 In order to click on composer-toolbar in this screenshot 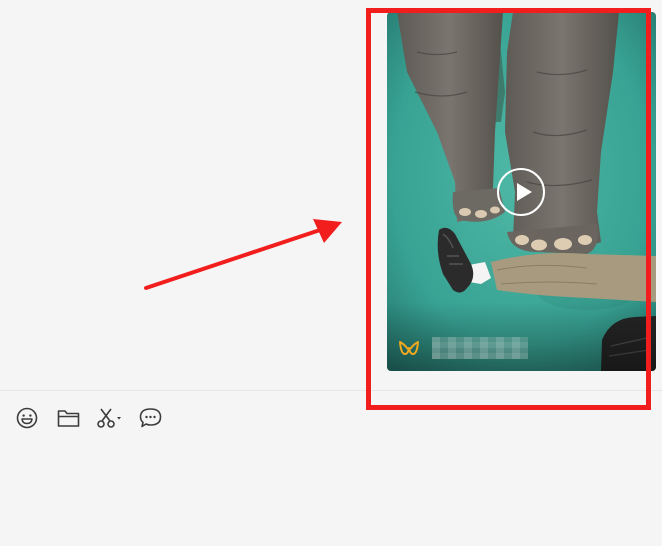, I will do `click(96, 418)`.